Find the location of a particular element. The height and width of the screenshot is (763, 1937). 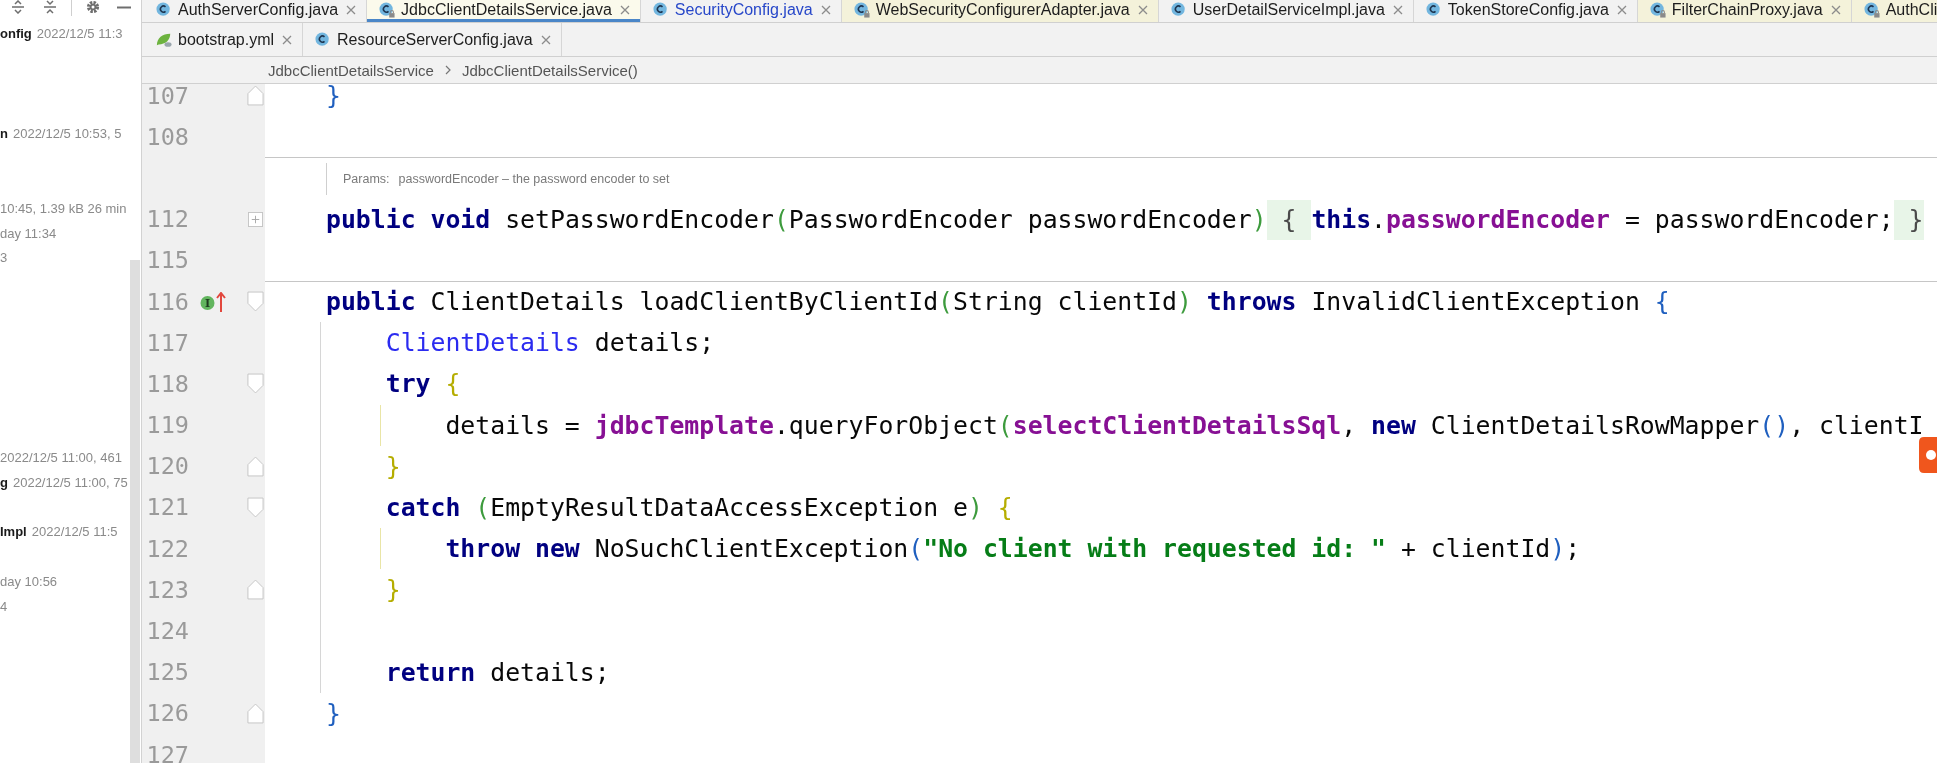

file-info: 2022/12/5 11:00, 461 is located at coordinates (61, 457).